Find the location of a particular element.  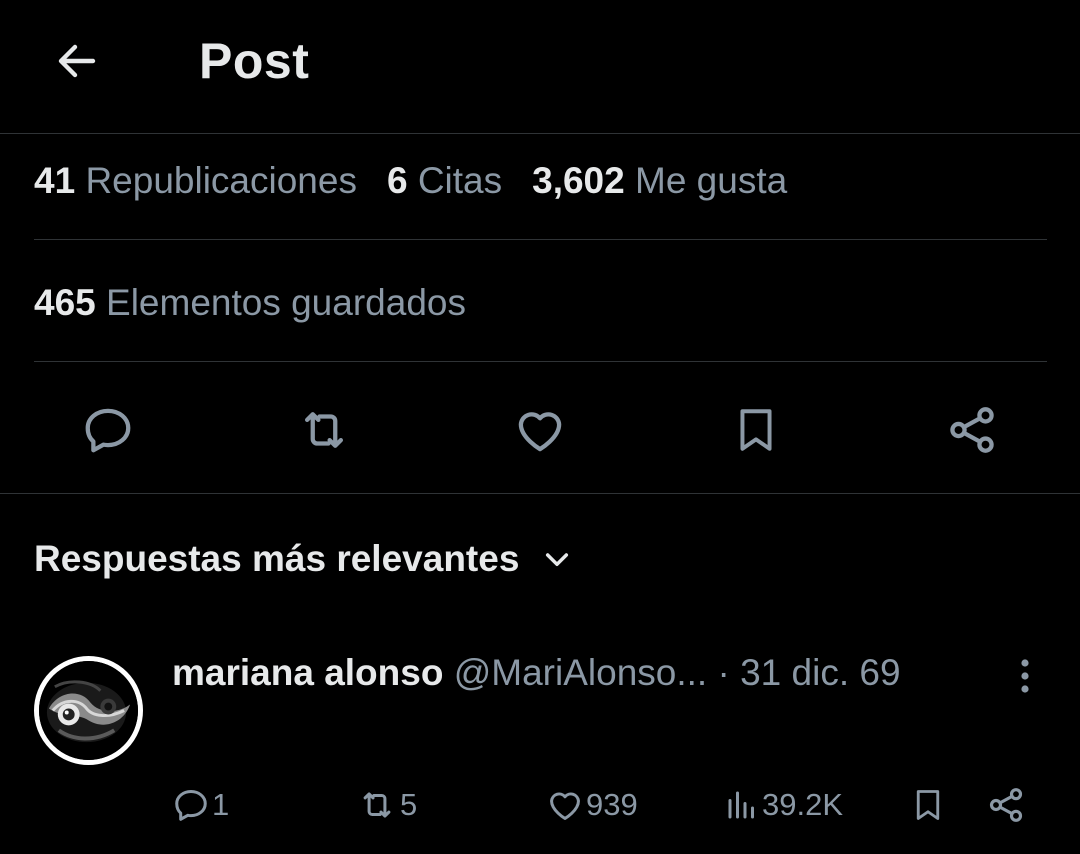

reply-like-button: 939 is located at coordinates (592, 805).